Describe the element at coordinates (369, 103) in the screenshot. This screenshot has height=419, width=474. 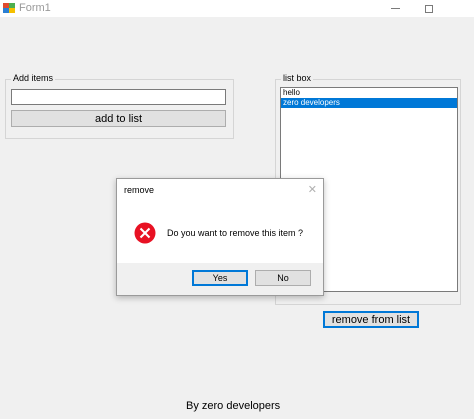
I see `list-item-selected: zero developers` at that location.